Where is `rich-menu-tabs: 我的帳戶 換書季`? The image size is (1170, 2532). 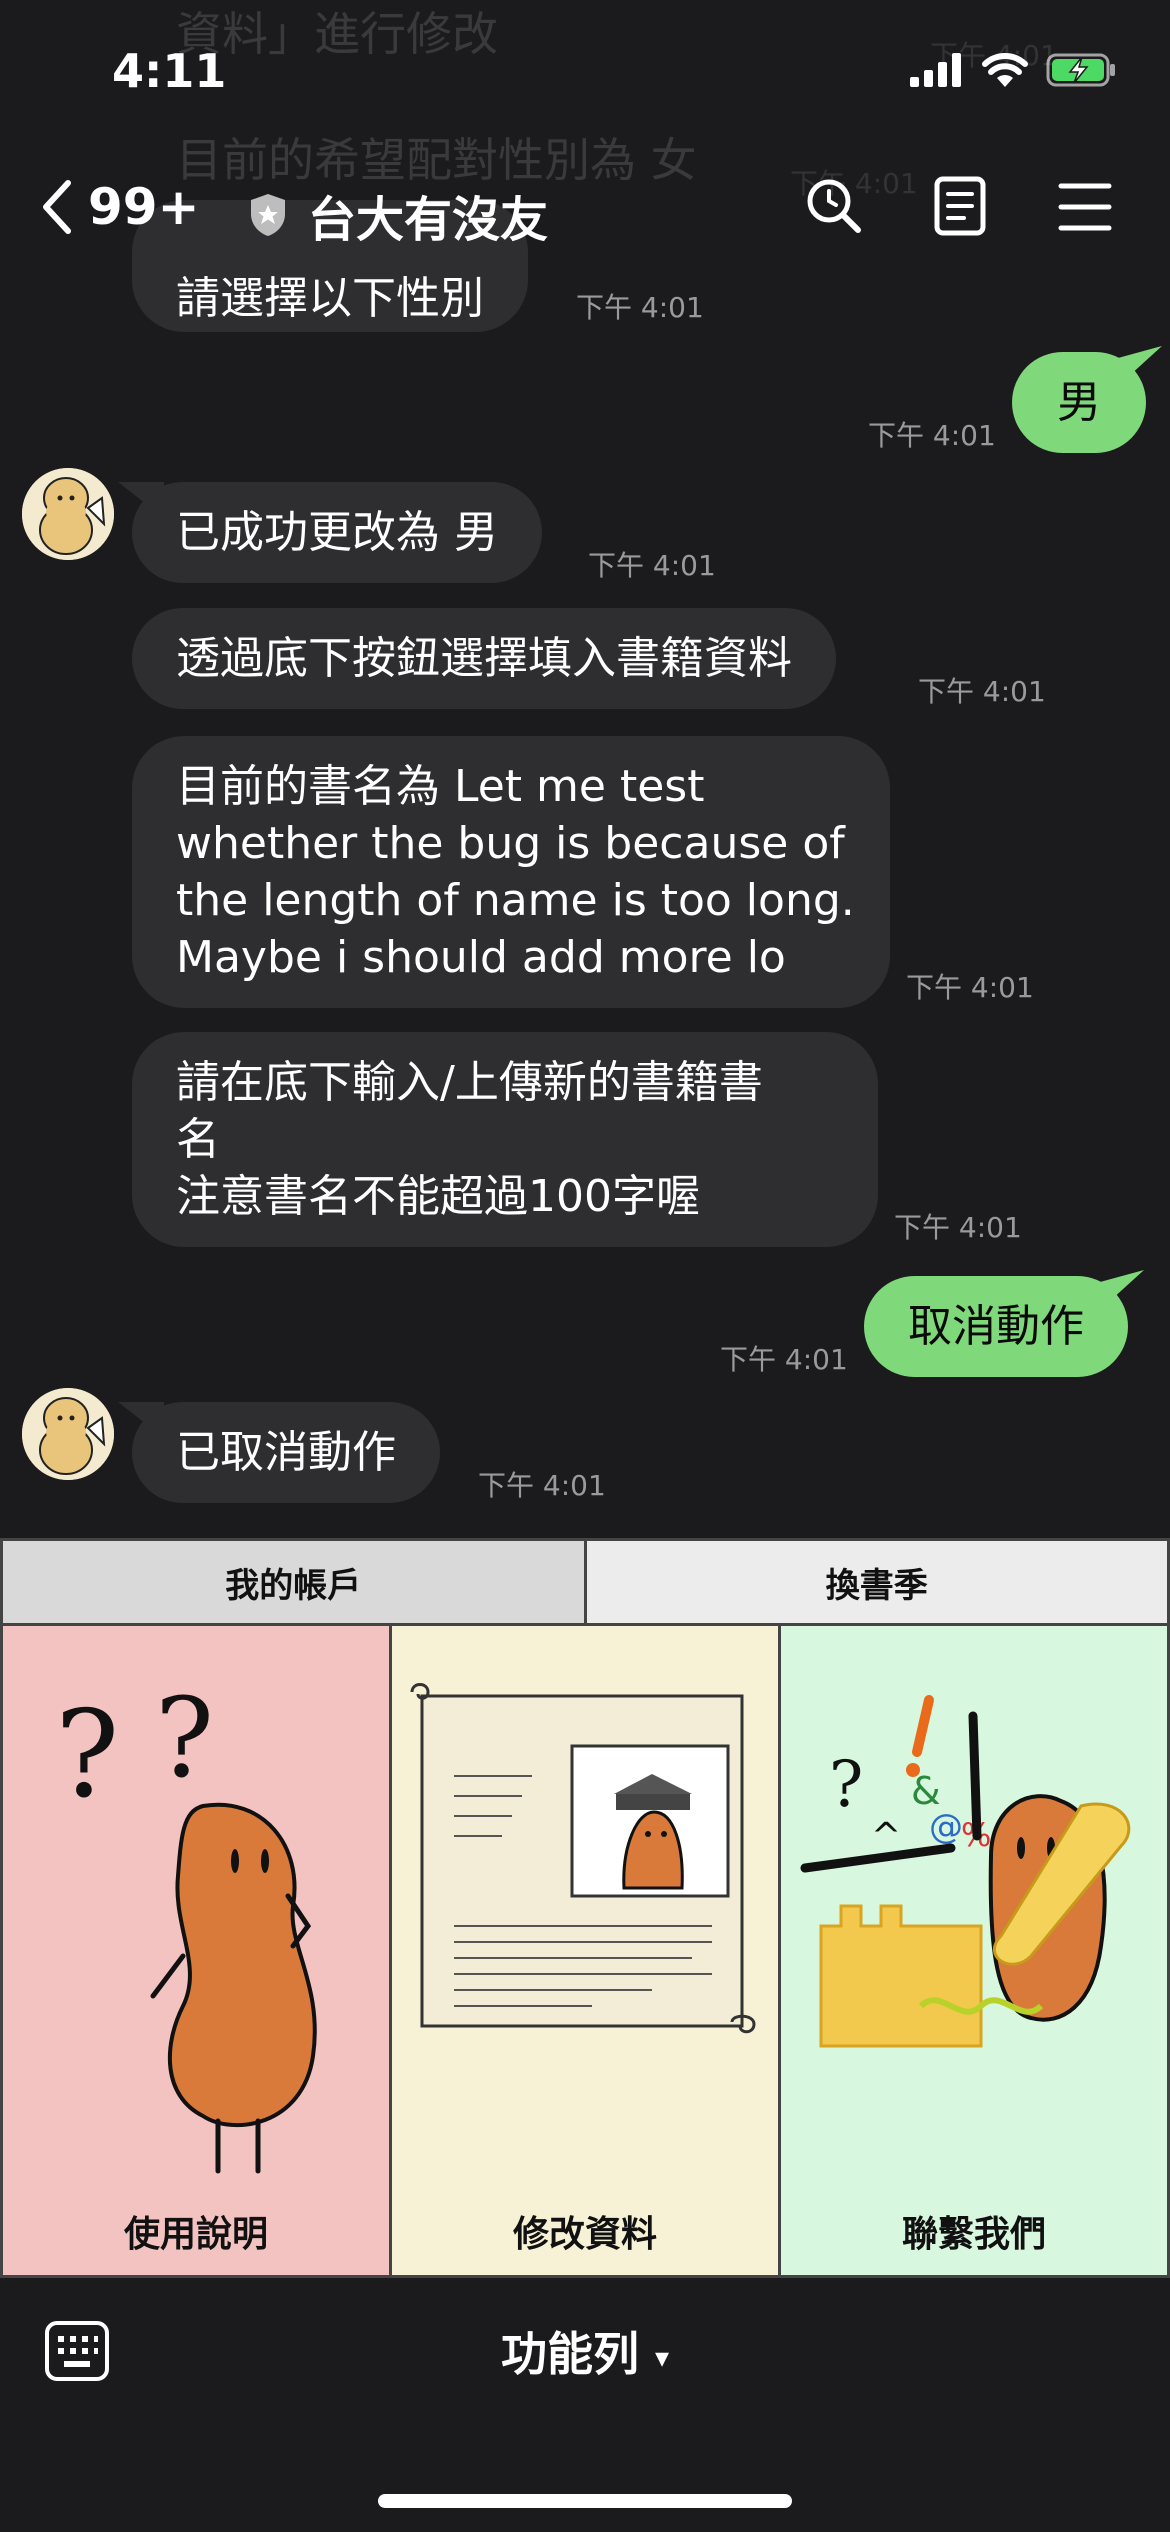 rich-menu-tabs: 我的帳戶 換書季 is located at coordinates (585, 1582).